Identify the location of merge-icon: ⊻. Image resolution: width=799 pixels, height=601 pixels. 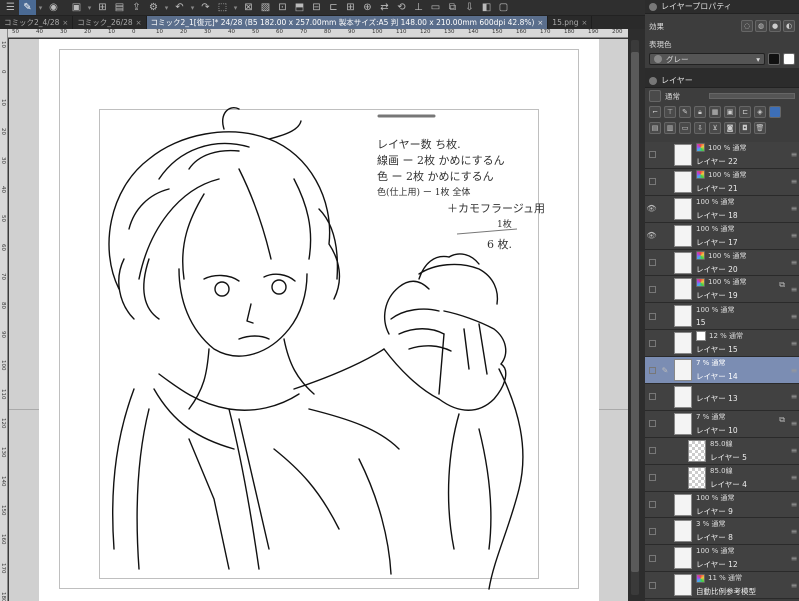
(715, 128).